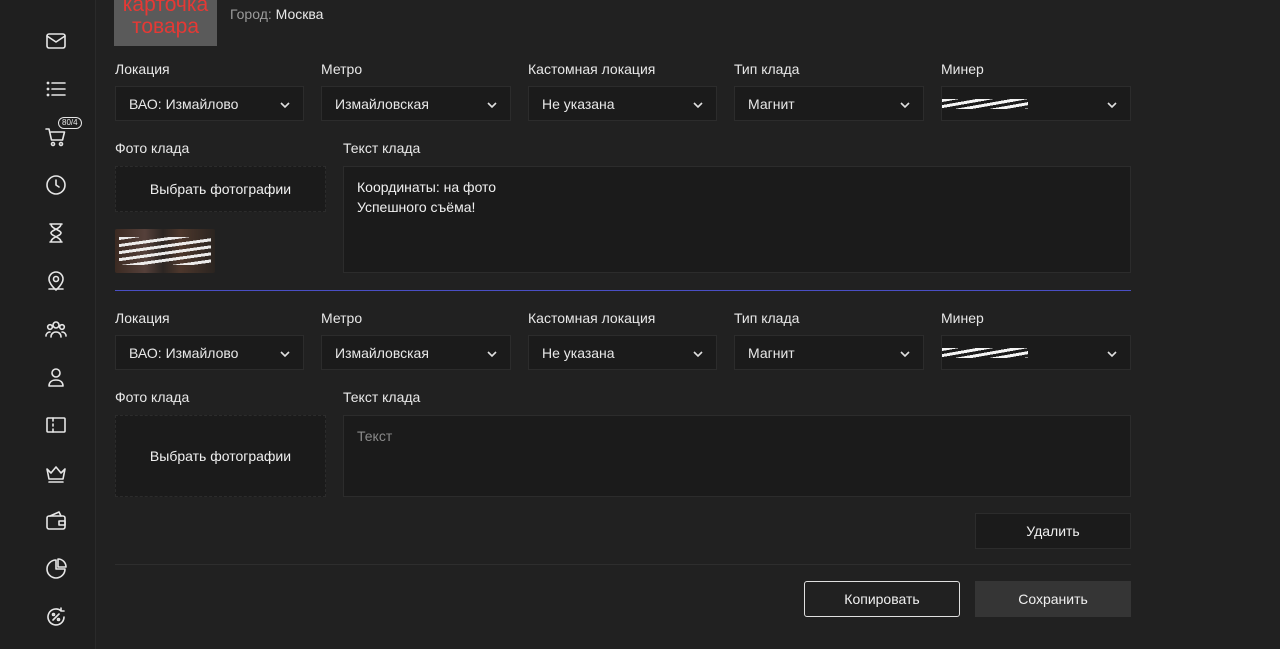 Image resolution: width=1280 pixels, height=649 pixels. I want to click on redacted-thumbnail, so click(165, 251).